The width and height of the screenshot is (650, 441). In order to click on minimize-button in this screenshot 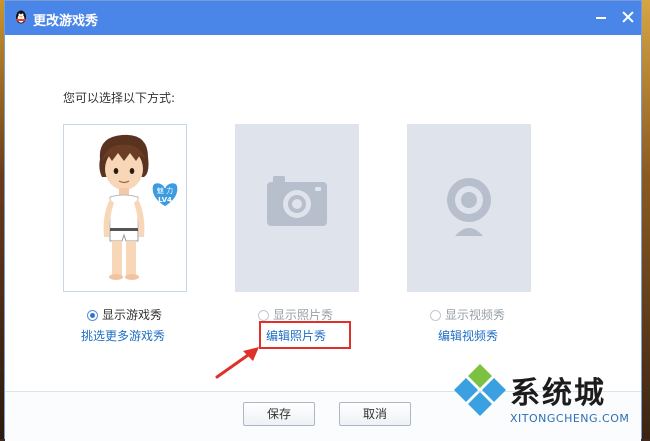, I will do `click(601, 17)`.